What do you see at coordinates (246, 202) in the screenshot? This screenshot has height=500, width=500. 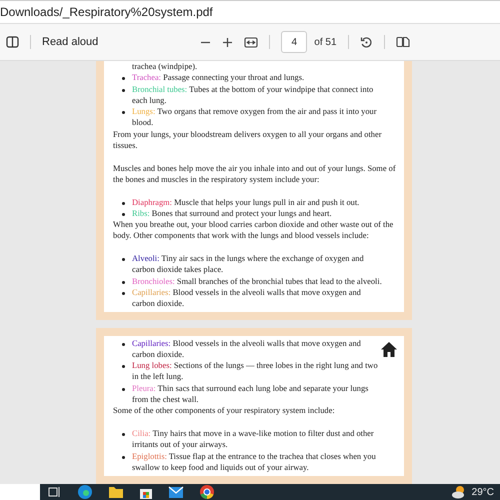 I see `list-item-text: Diaphragm: Muscle that helps your lungs pull in air and push it out.` at bounding box center [246, 202].